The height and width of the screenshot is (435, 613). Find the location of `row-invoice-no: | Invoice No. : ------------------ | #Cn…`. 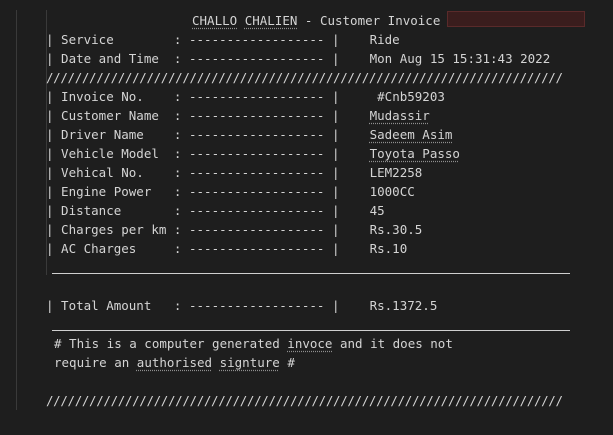

row-invoice-no: | Invoice No. : ------------------ | #Cn… is located at coordinates (245, 96).